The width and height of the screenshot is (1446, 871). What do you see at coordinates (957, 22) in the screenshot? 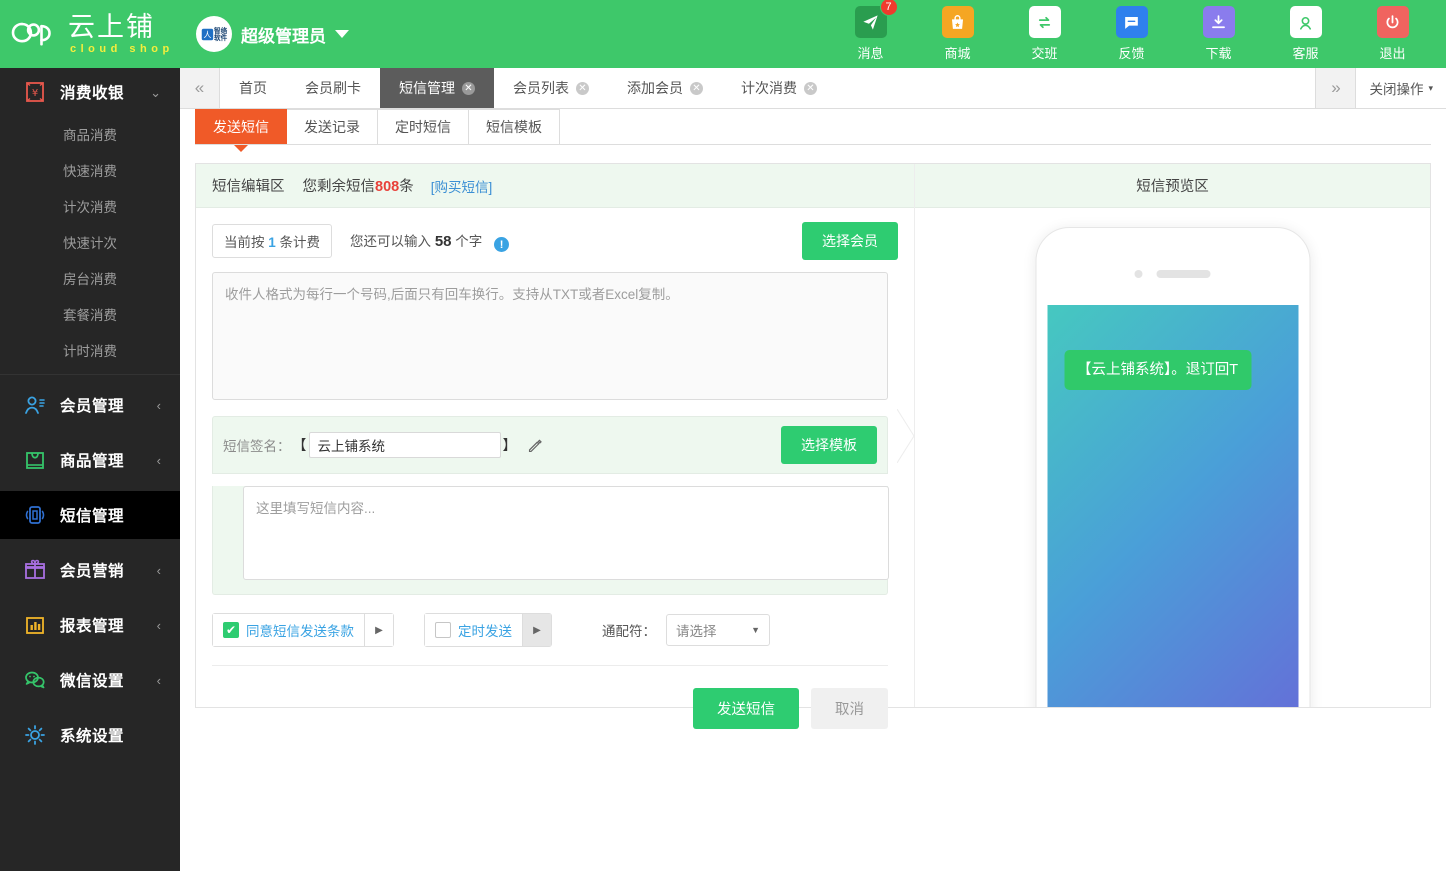
I see `shop-bag-icon` at bounding box center [957, 22].